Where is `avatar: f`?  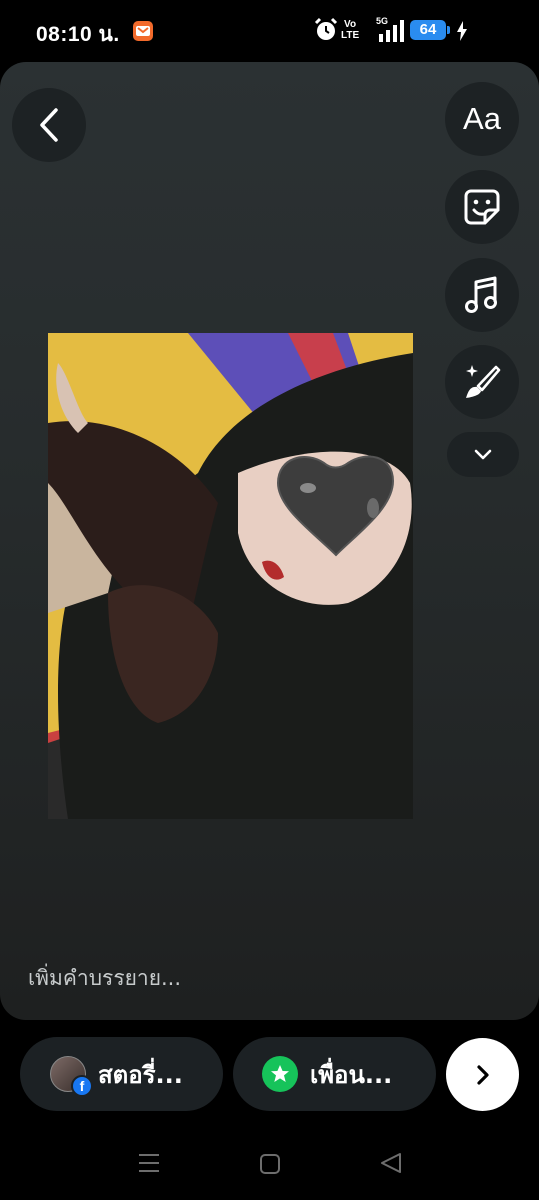
avatar: f is located at coordinates (71, 1076).